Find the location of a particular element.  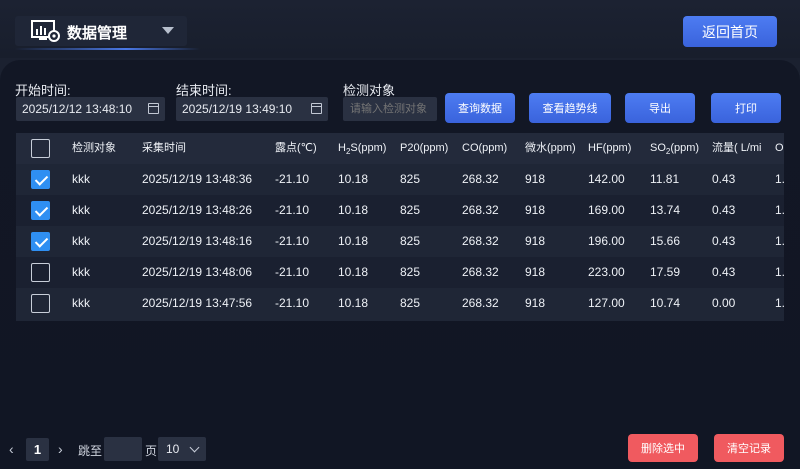

goto-page-input is located at coordinates (123, 449).